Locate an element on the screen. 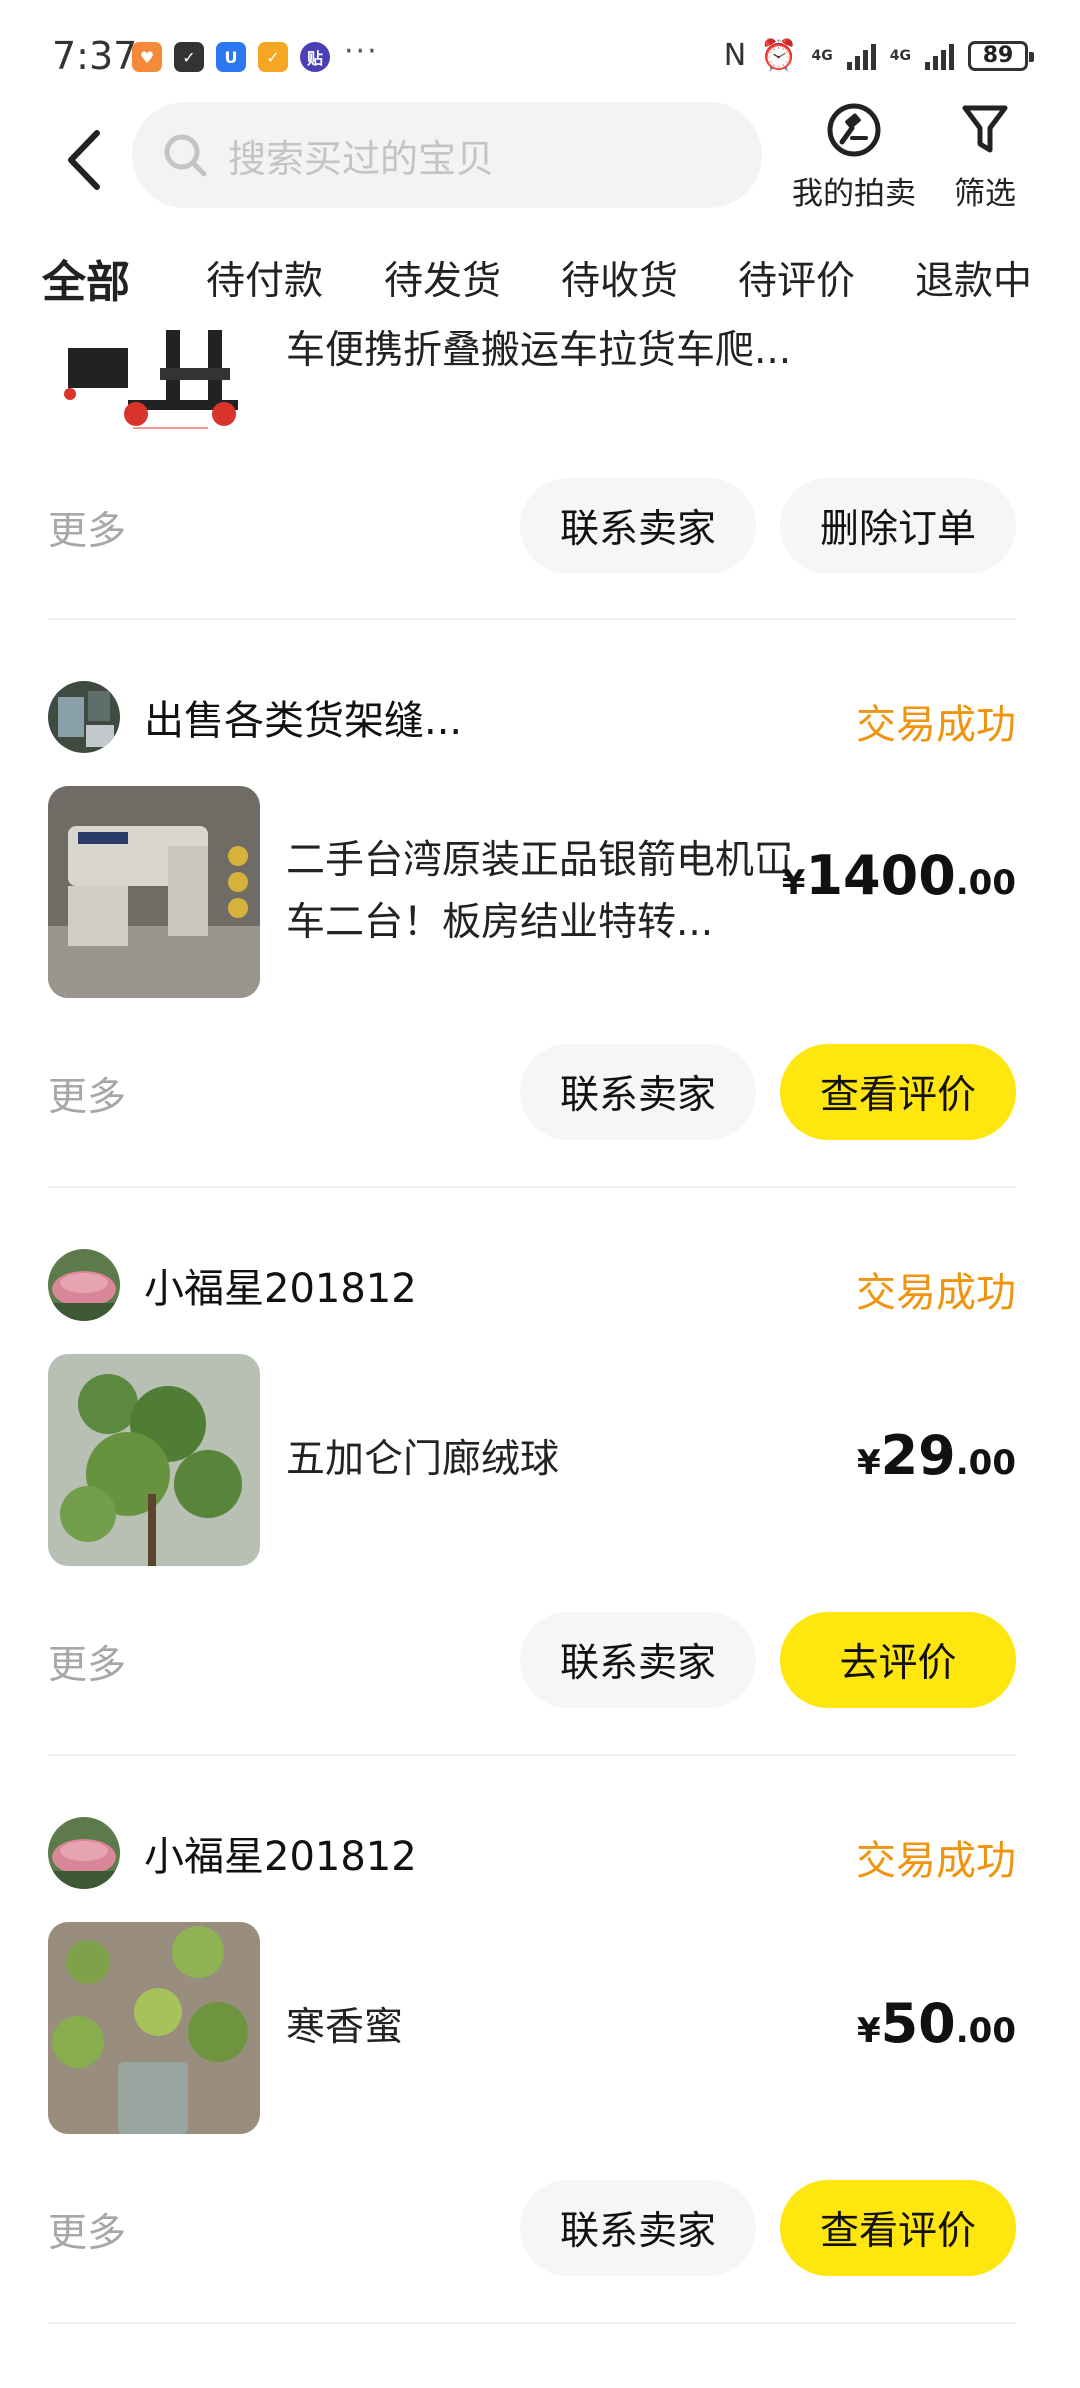 This screenshot has height=2388, width=1080. product-row: 五加仑门廊绒球 ¥29.00 is located at coordinates (532, 1460).